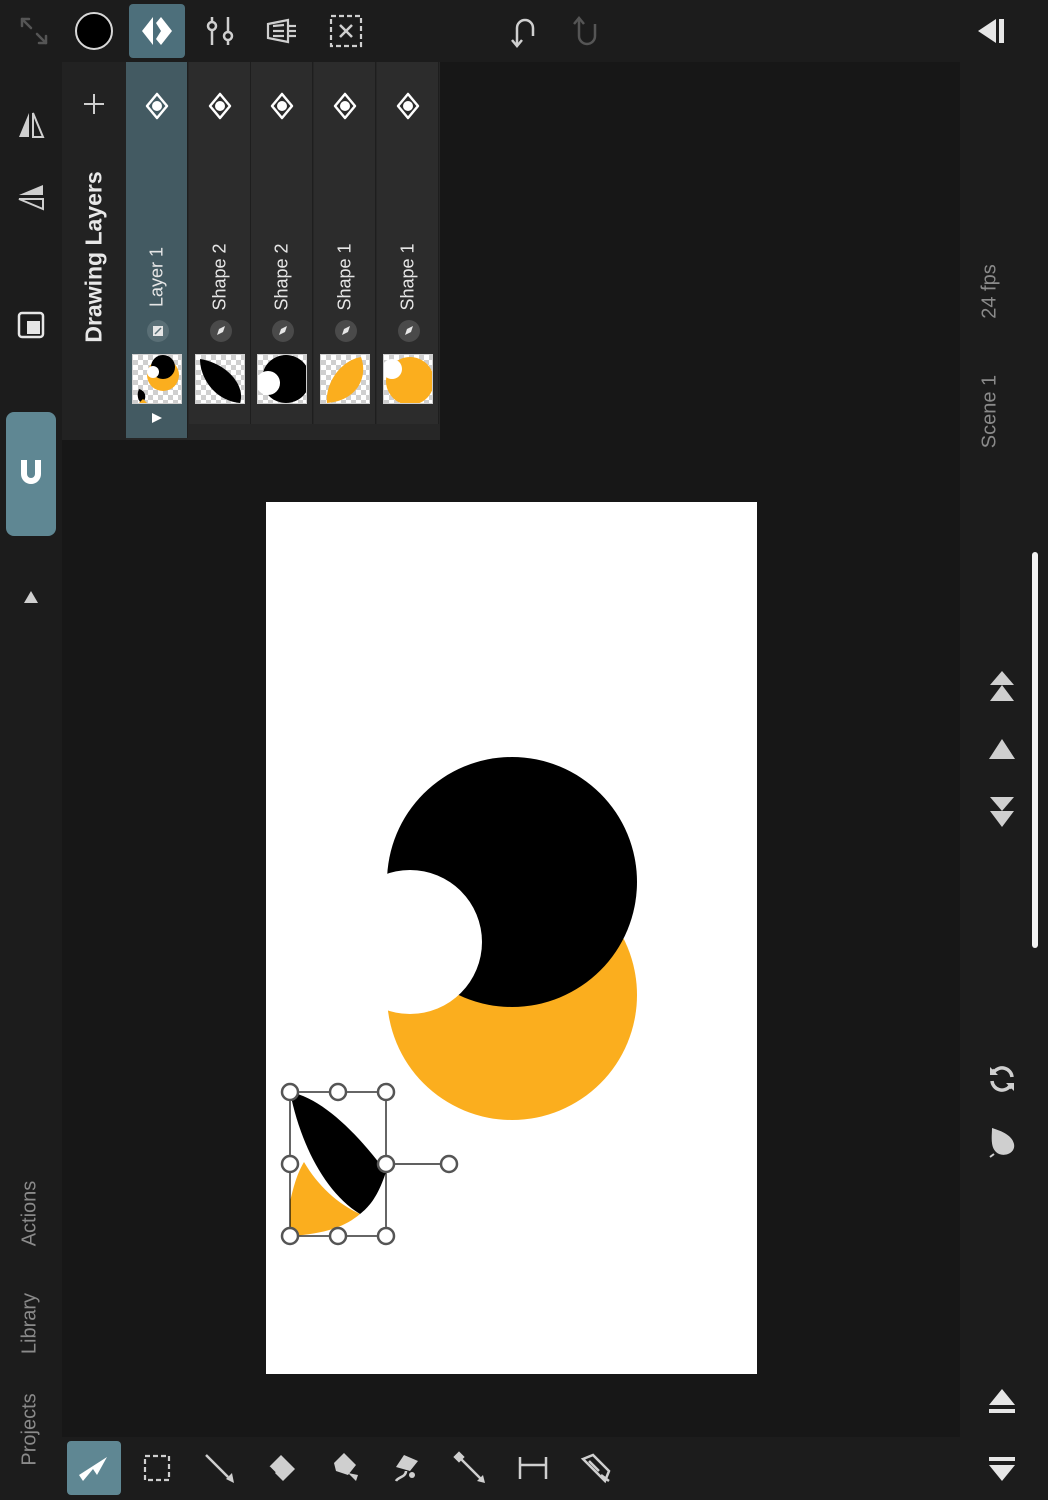  I want to click on move-to-bottom-button, so click(1002, 811).